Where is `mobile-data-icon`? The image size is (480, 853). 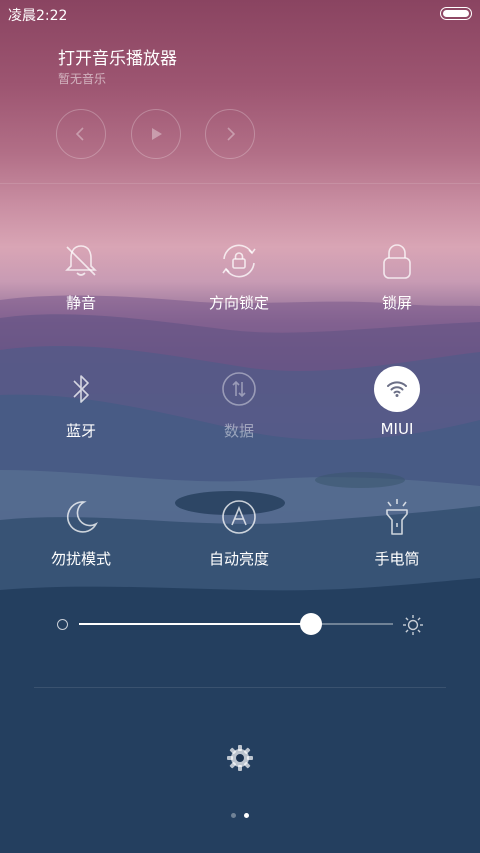 mobile-data-icon is located at coordinates (239, 389).